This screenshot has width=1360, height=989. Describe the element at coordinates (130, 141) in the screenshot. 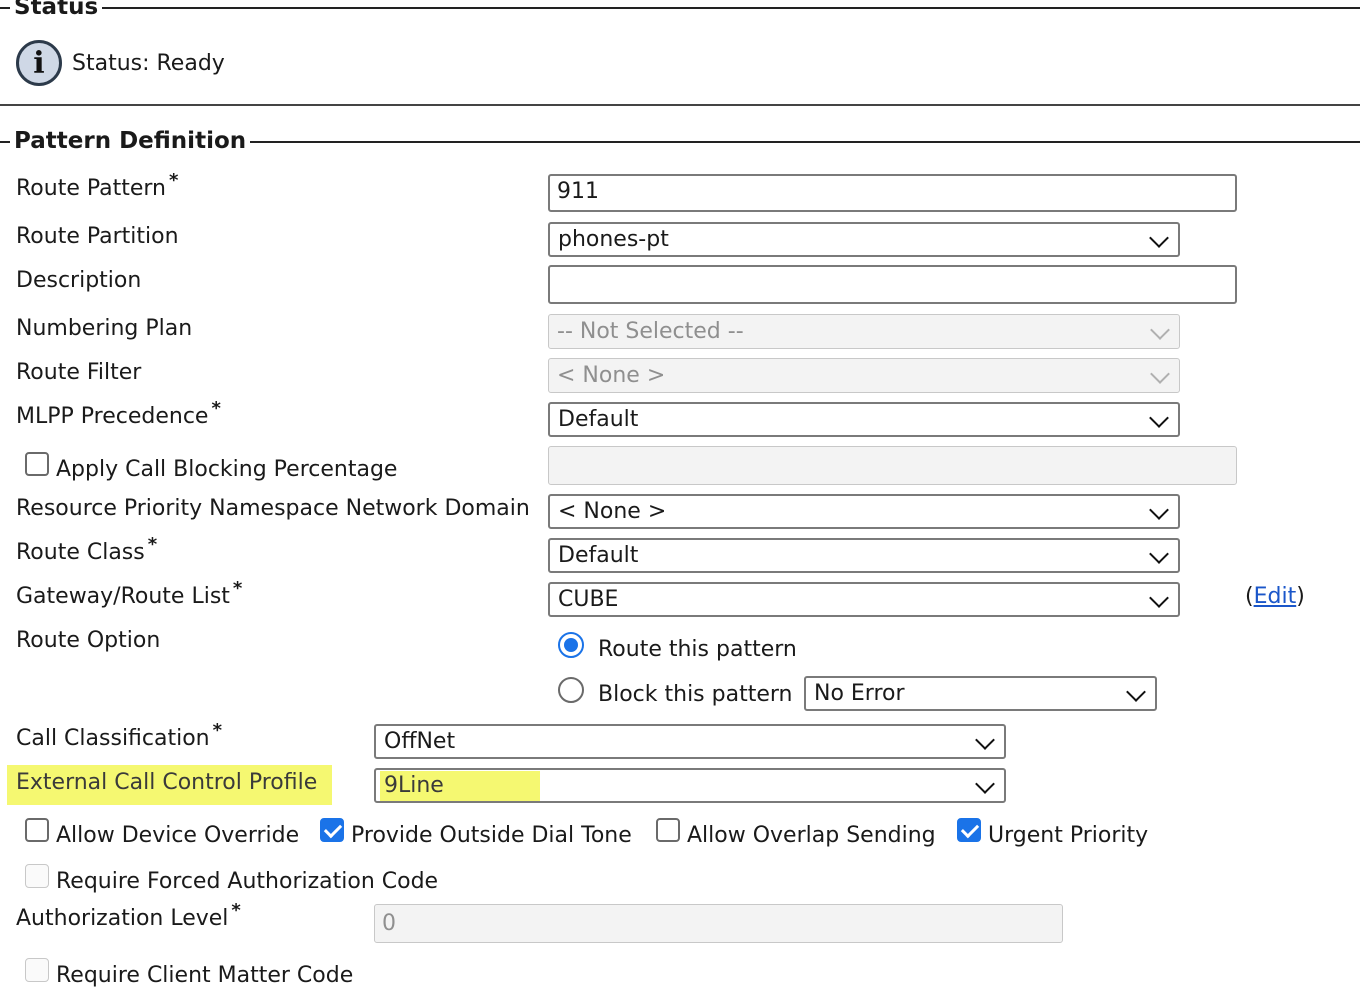

I see `pattern-legend: Pattern Definition` at that location.